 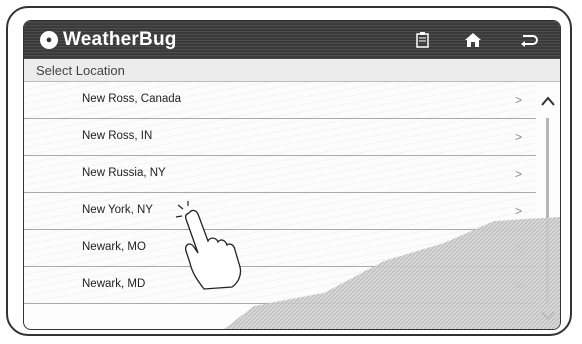 I want to click on scrollbar, so click(x=548, y=205).